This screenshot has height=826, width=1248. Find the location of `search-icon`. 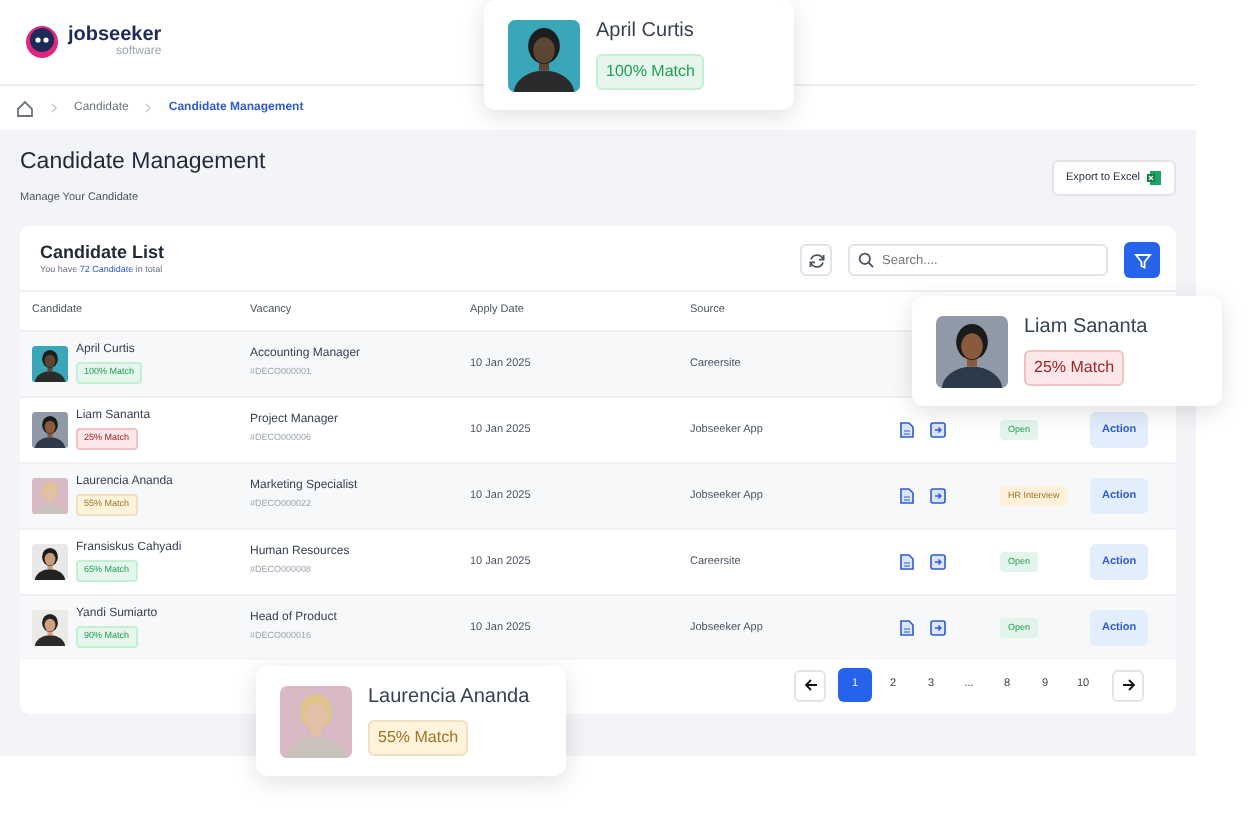

search-icon is located at coordinates (866, 260).